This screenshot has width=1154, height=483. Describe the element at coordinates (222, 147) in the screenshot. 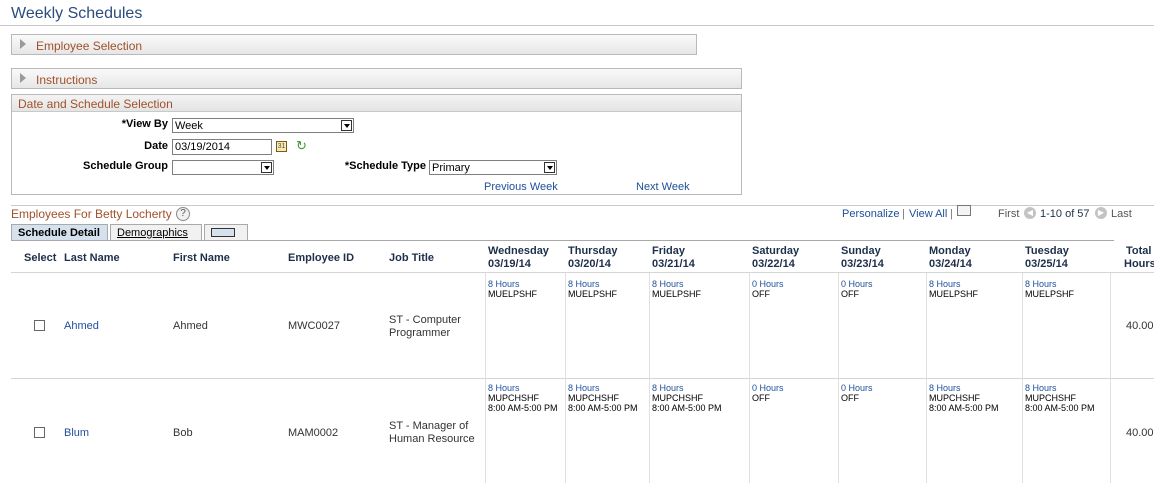

I see `date-input: 03/19/2014` at that location.